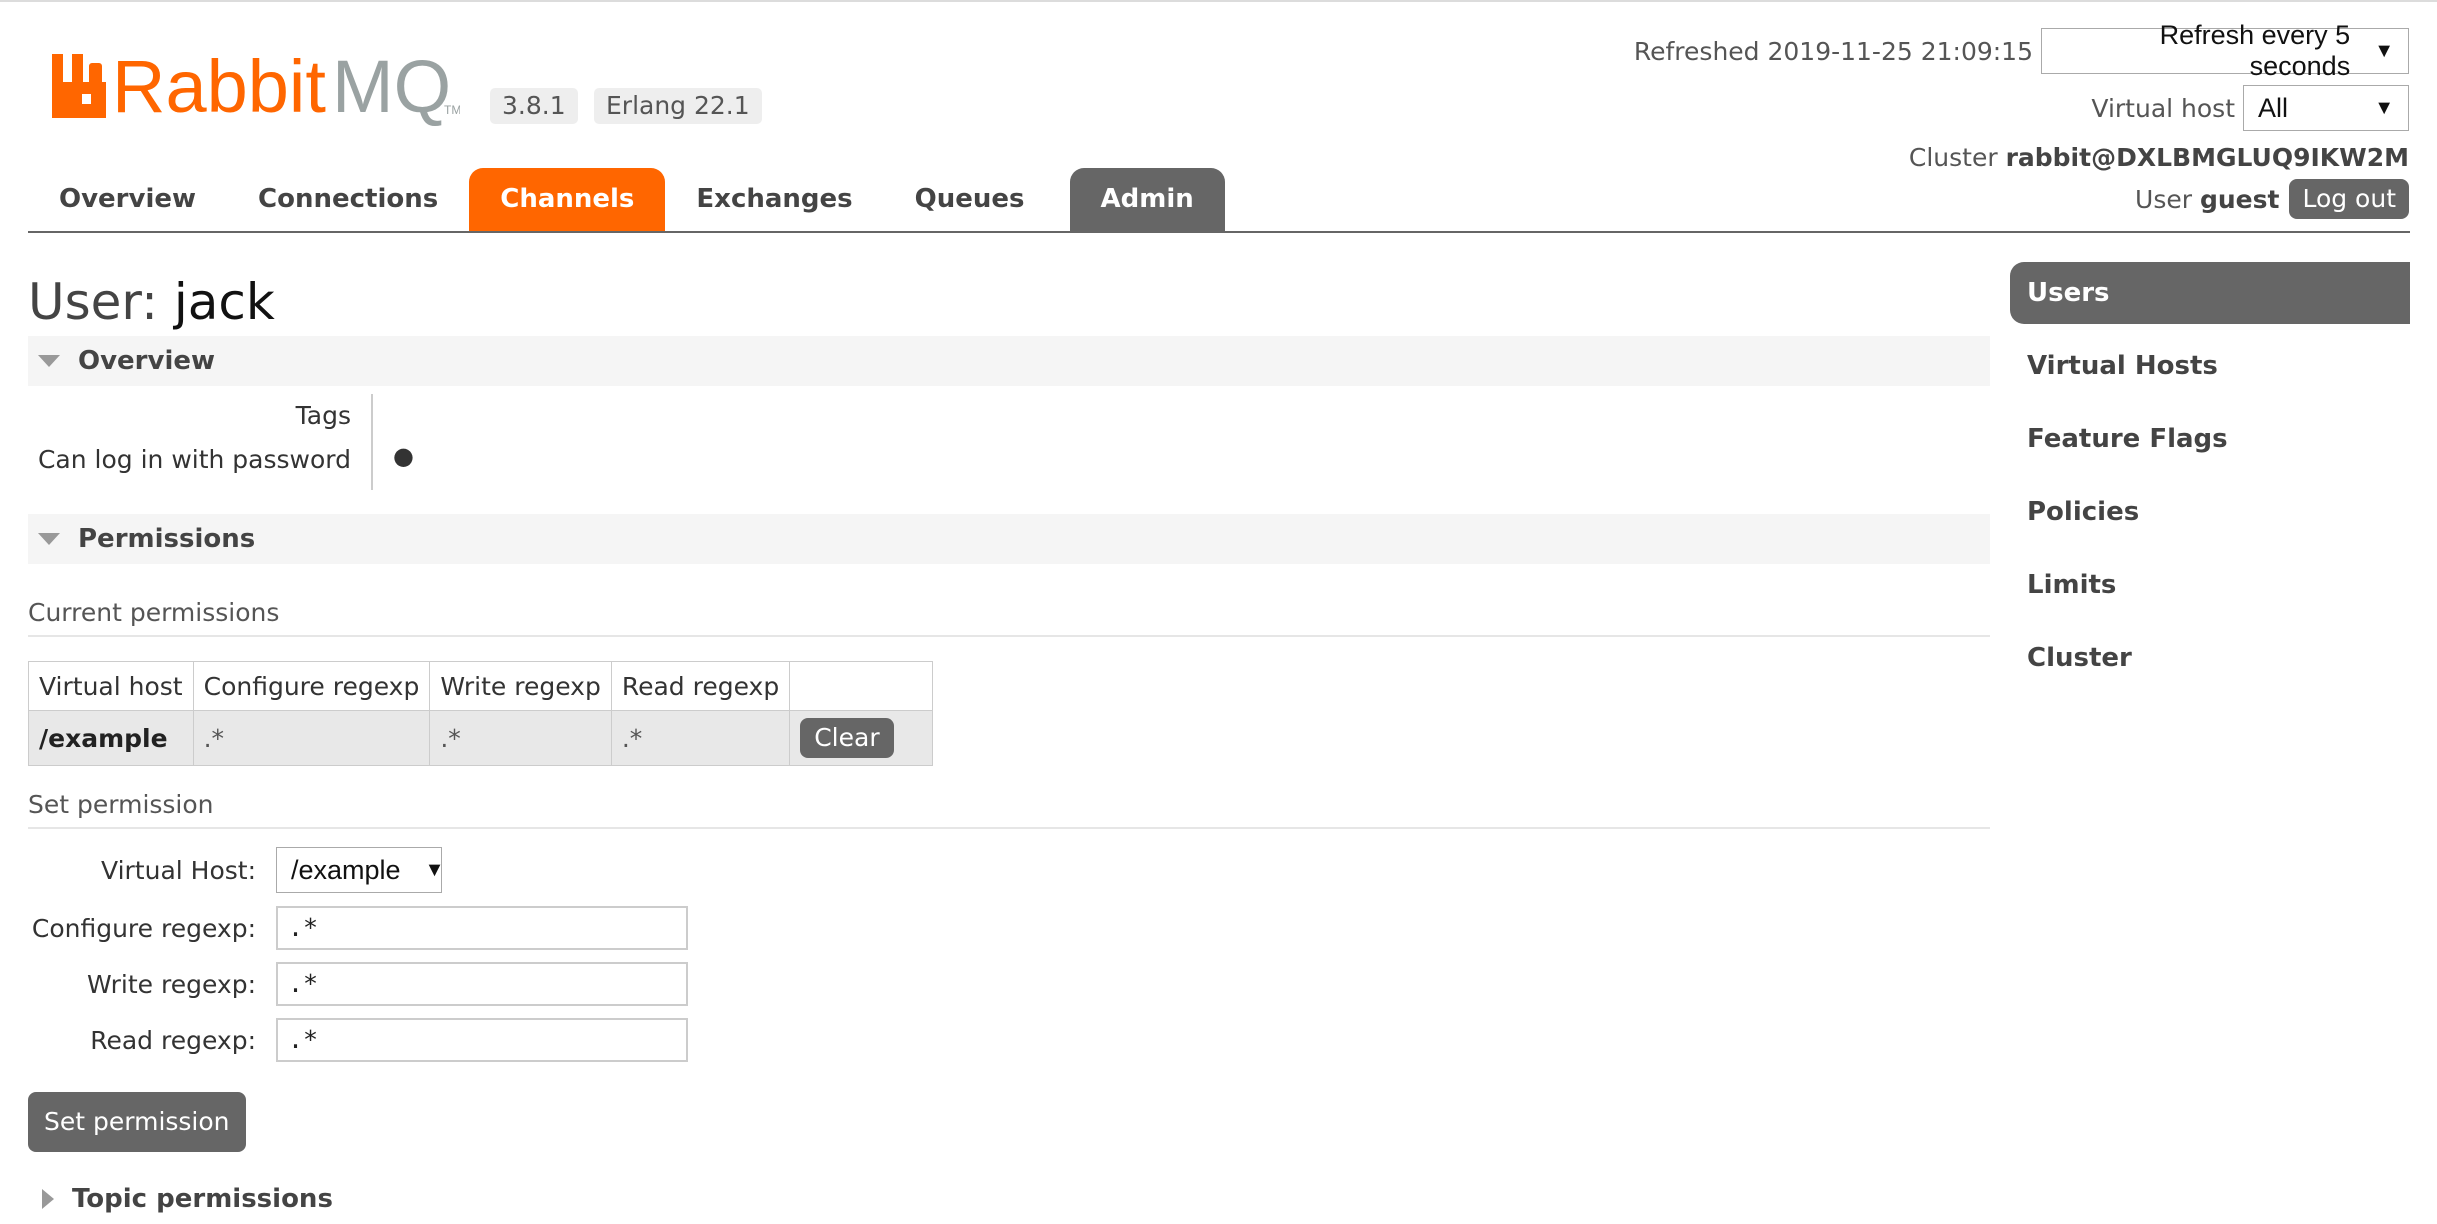 The width and height of the screenshot is (2437, 1224). What do you see at coordinates (348, 199) in the screenshot?
I see `tab-connections: Connections` at bounding box center [348, 199].